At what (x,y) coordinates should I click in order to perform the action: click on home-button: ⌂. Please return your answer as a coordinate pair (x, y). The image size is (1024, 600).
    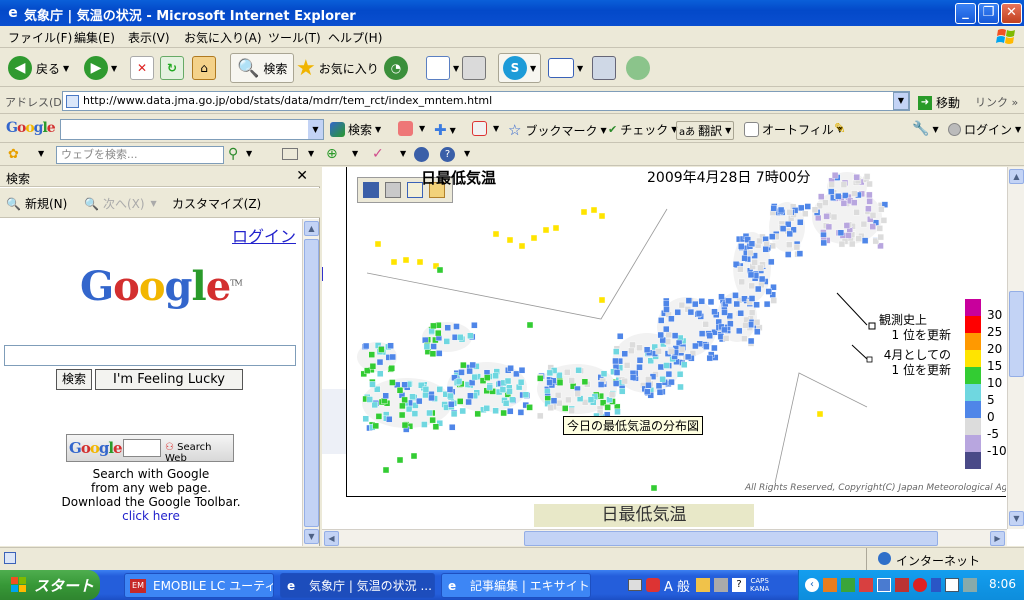
    Looking at the image, I should click on (204, 68).